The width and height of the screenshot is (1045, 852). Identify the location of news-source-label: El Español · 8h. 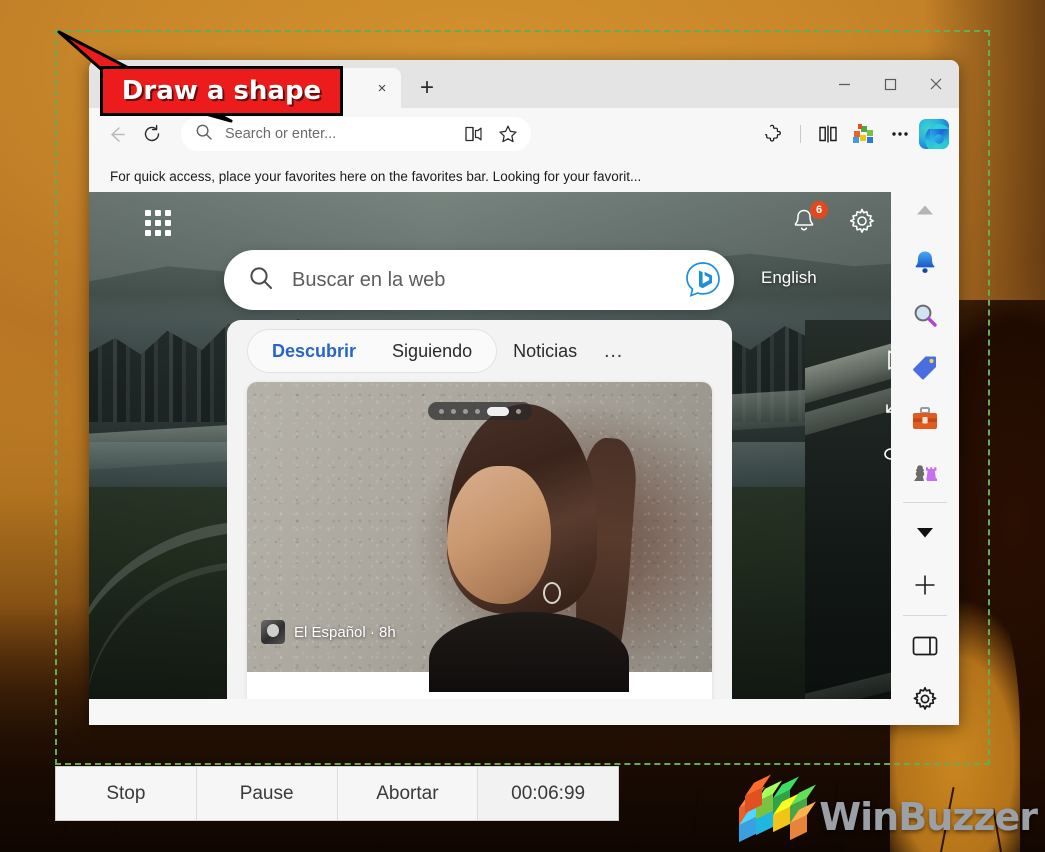
(345, 632).